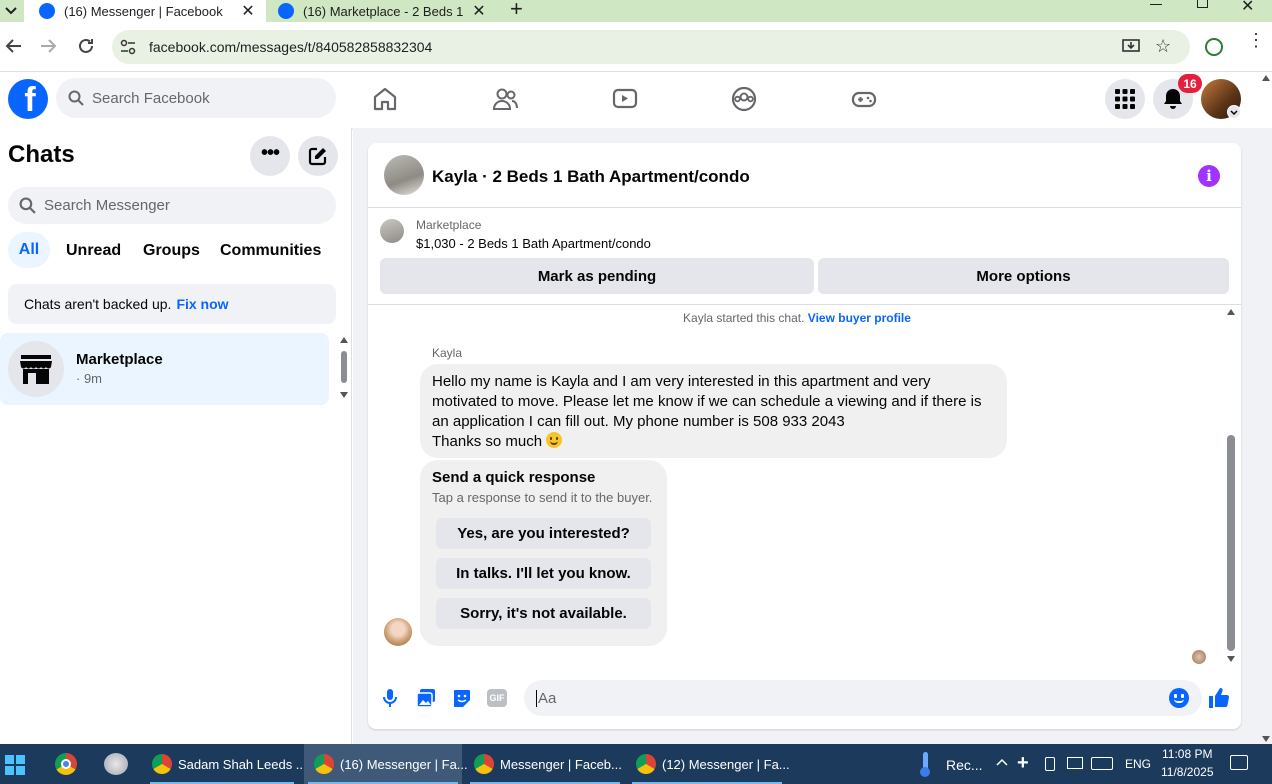 The width and height of the screenshot is (1272, 784). What do you see at coordinates (128, 47) in the screenshot?
I see `site-info-icon` at bounding box center [128, 47].